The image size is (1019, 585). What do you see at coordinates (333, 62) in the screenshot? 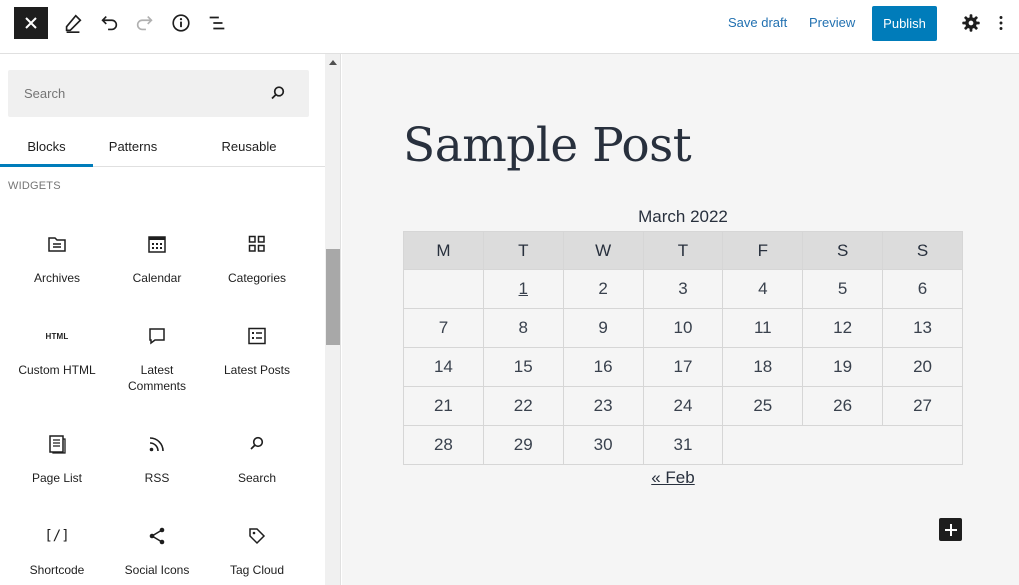
I see `scroll-up-arrow` at bounding box center [333, 62].